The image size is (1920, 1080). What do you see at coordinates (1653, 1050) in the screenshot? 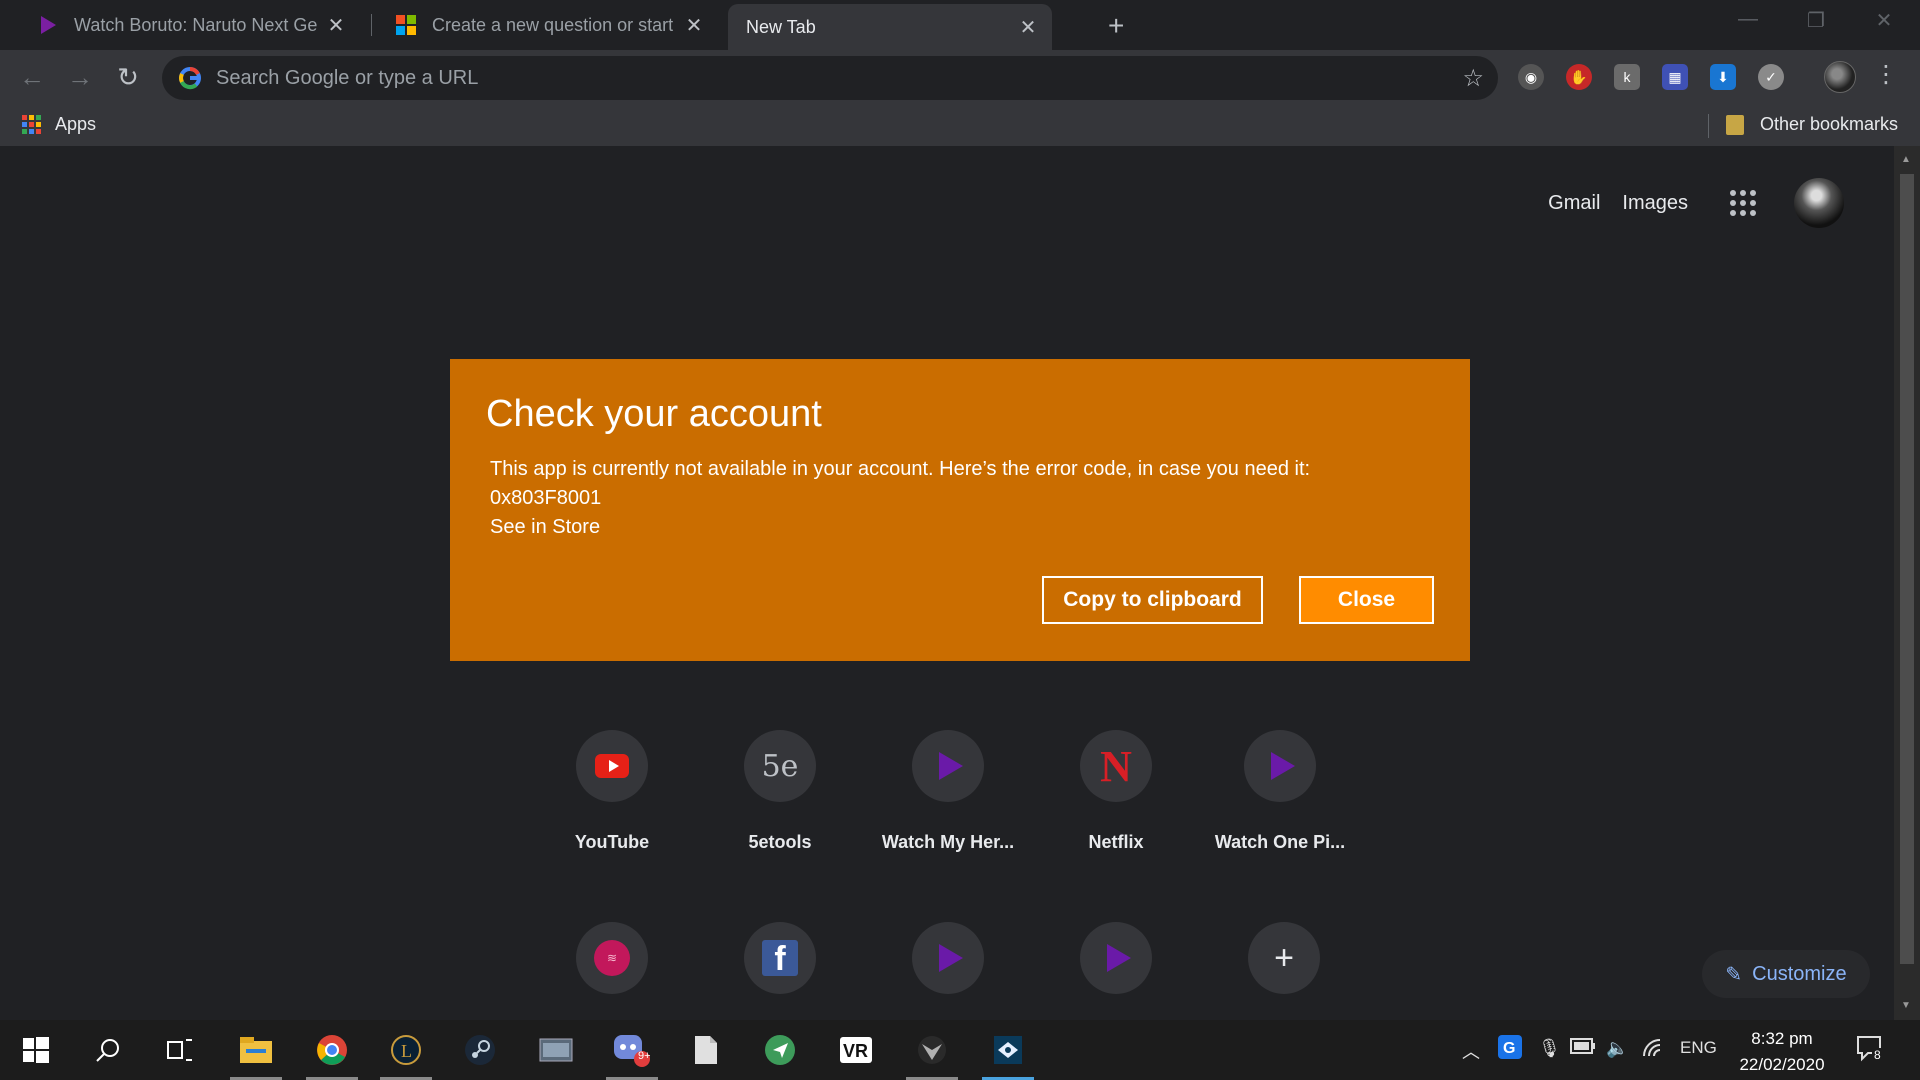
I see `wifi-icon` at bounding box center [1653, 1050].